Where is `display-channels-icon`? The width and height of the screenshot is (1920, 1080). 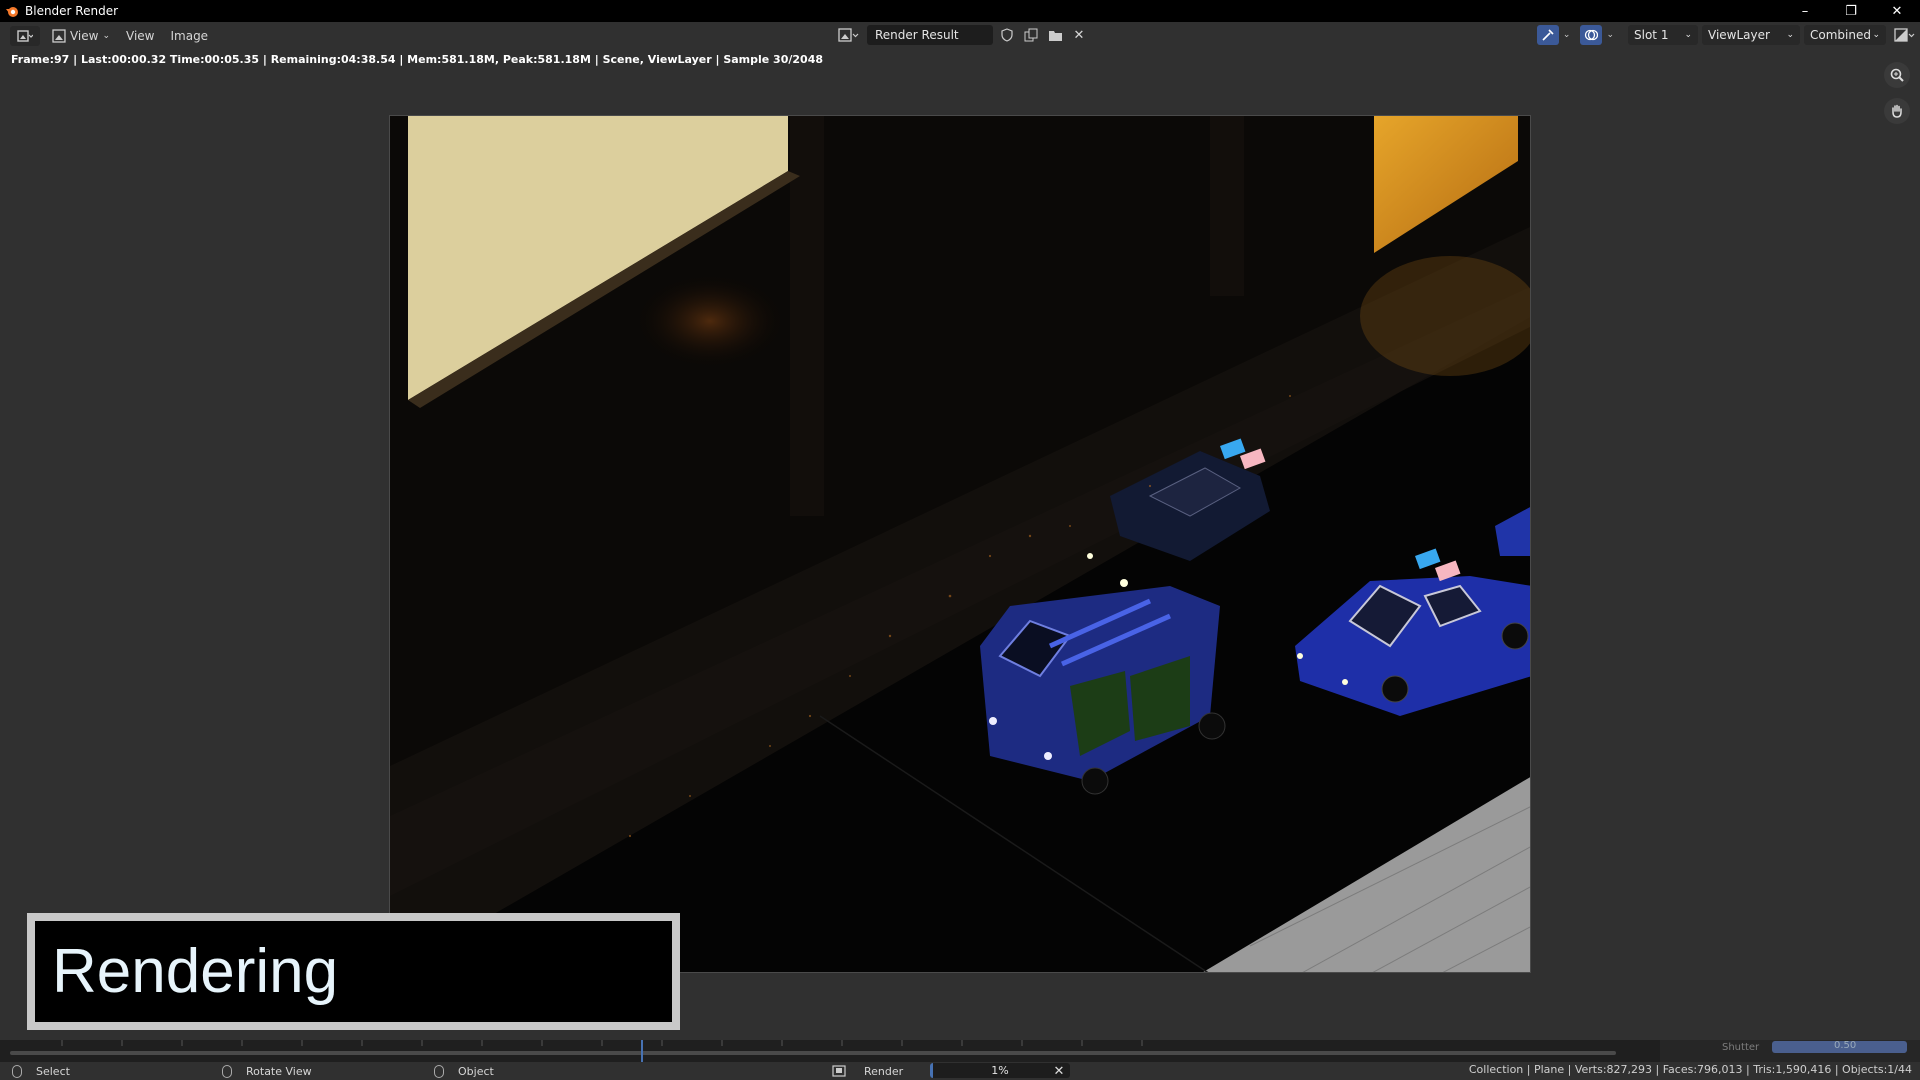 display-channels-icon is located at coordinates (1904, 35).